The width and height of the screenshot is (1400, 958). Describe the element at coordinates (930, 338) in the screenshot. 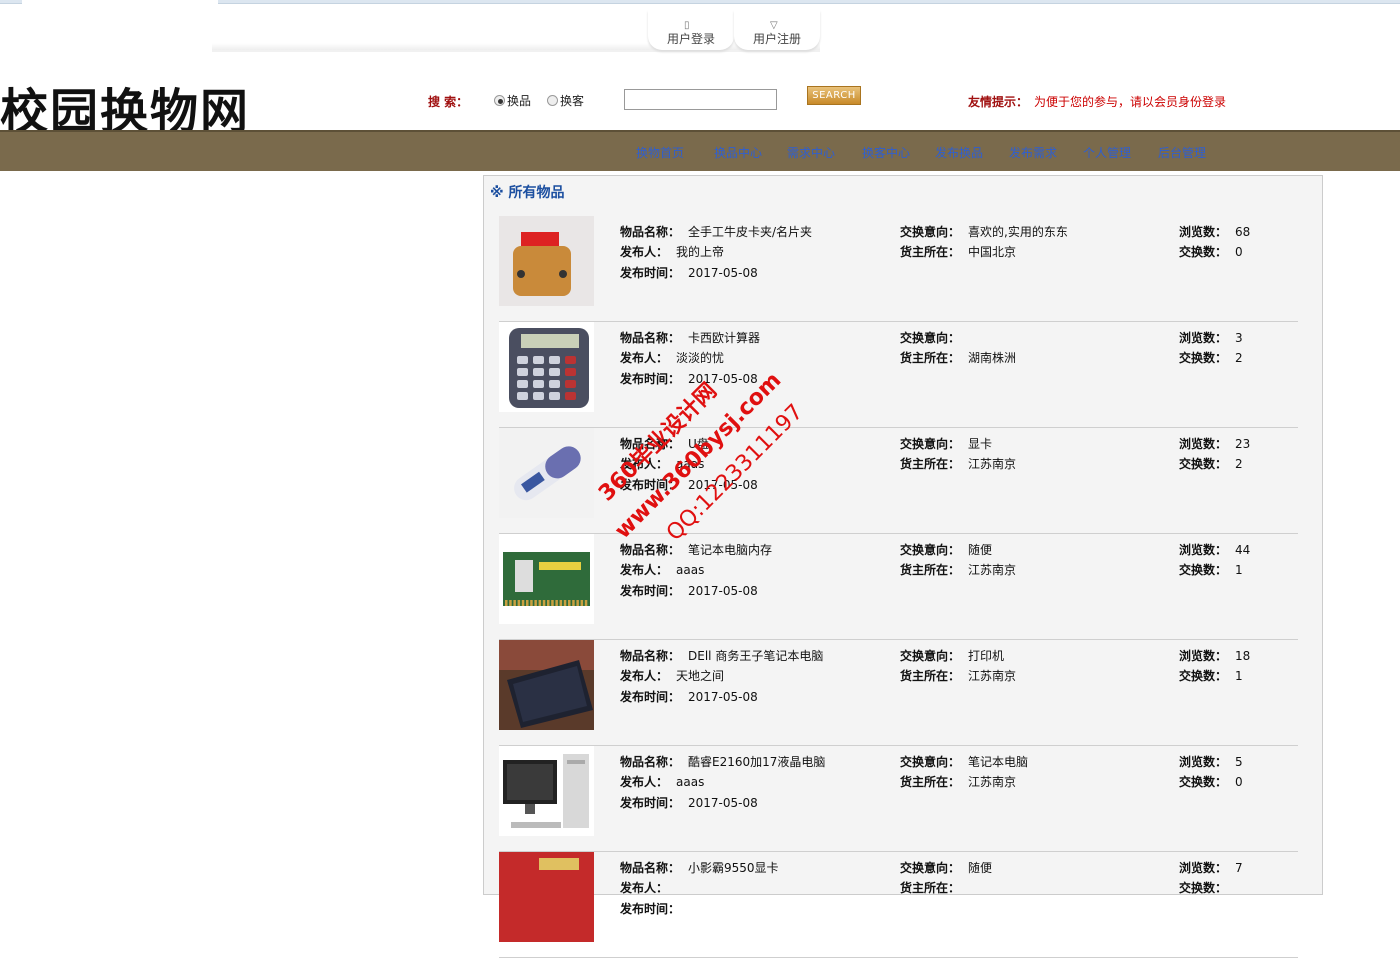

I see `item-intent: 交换意向：` at that location.